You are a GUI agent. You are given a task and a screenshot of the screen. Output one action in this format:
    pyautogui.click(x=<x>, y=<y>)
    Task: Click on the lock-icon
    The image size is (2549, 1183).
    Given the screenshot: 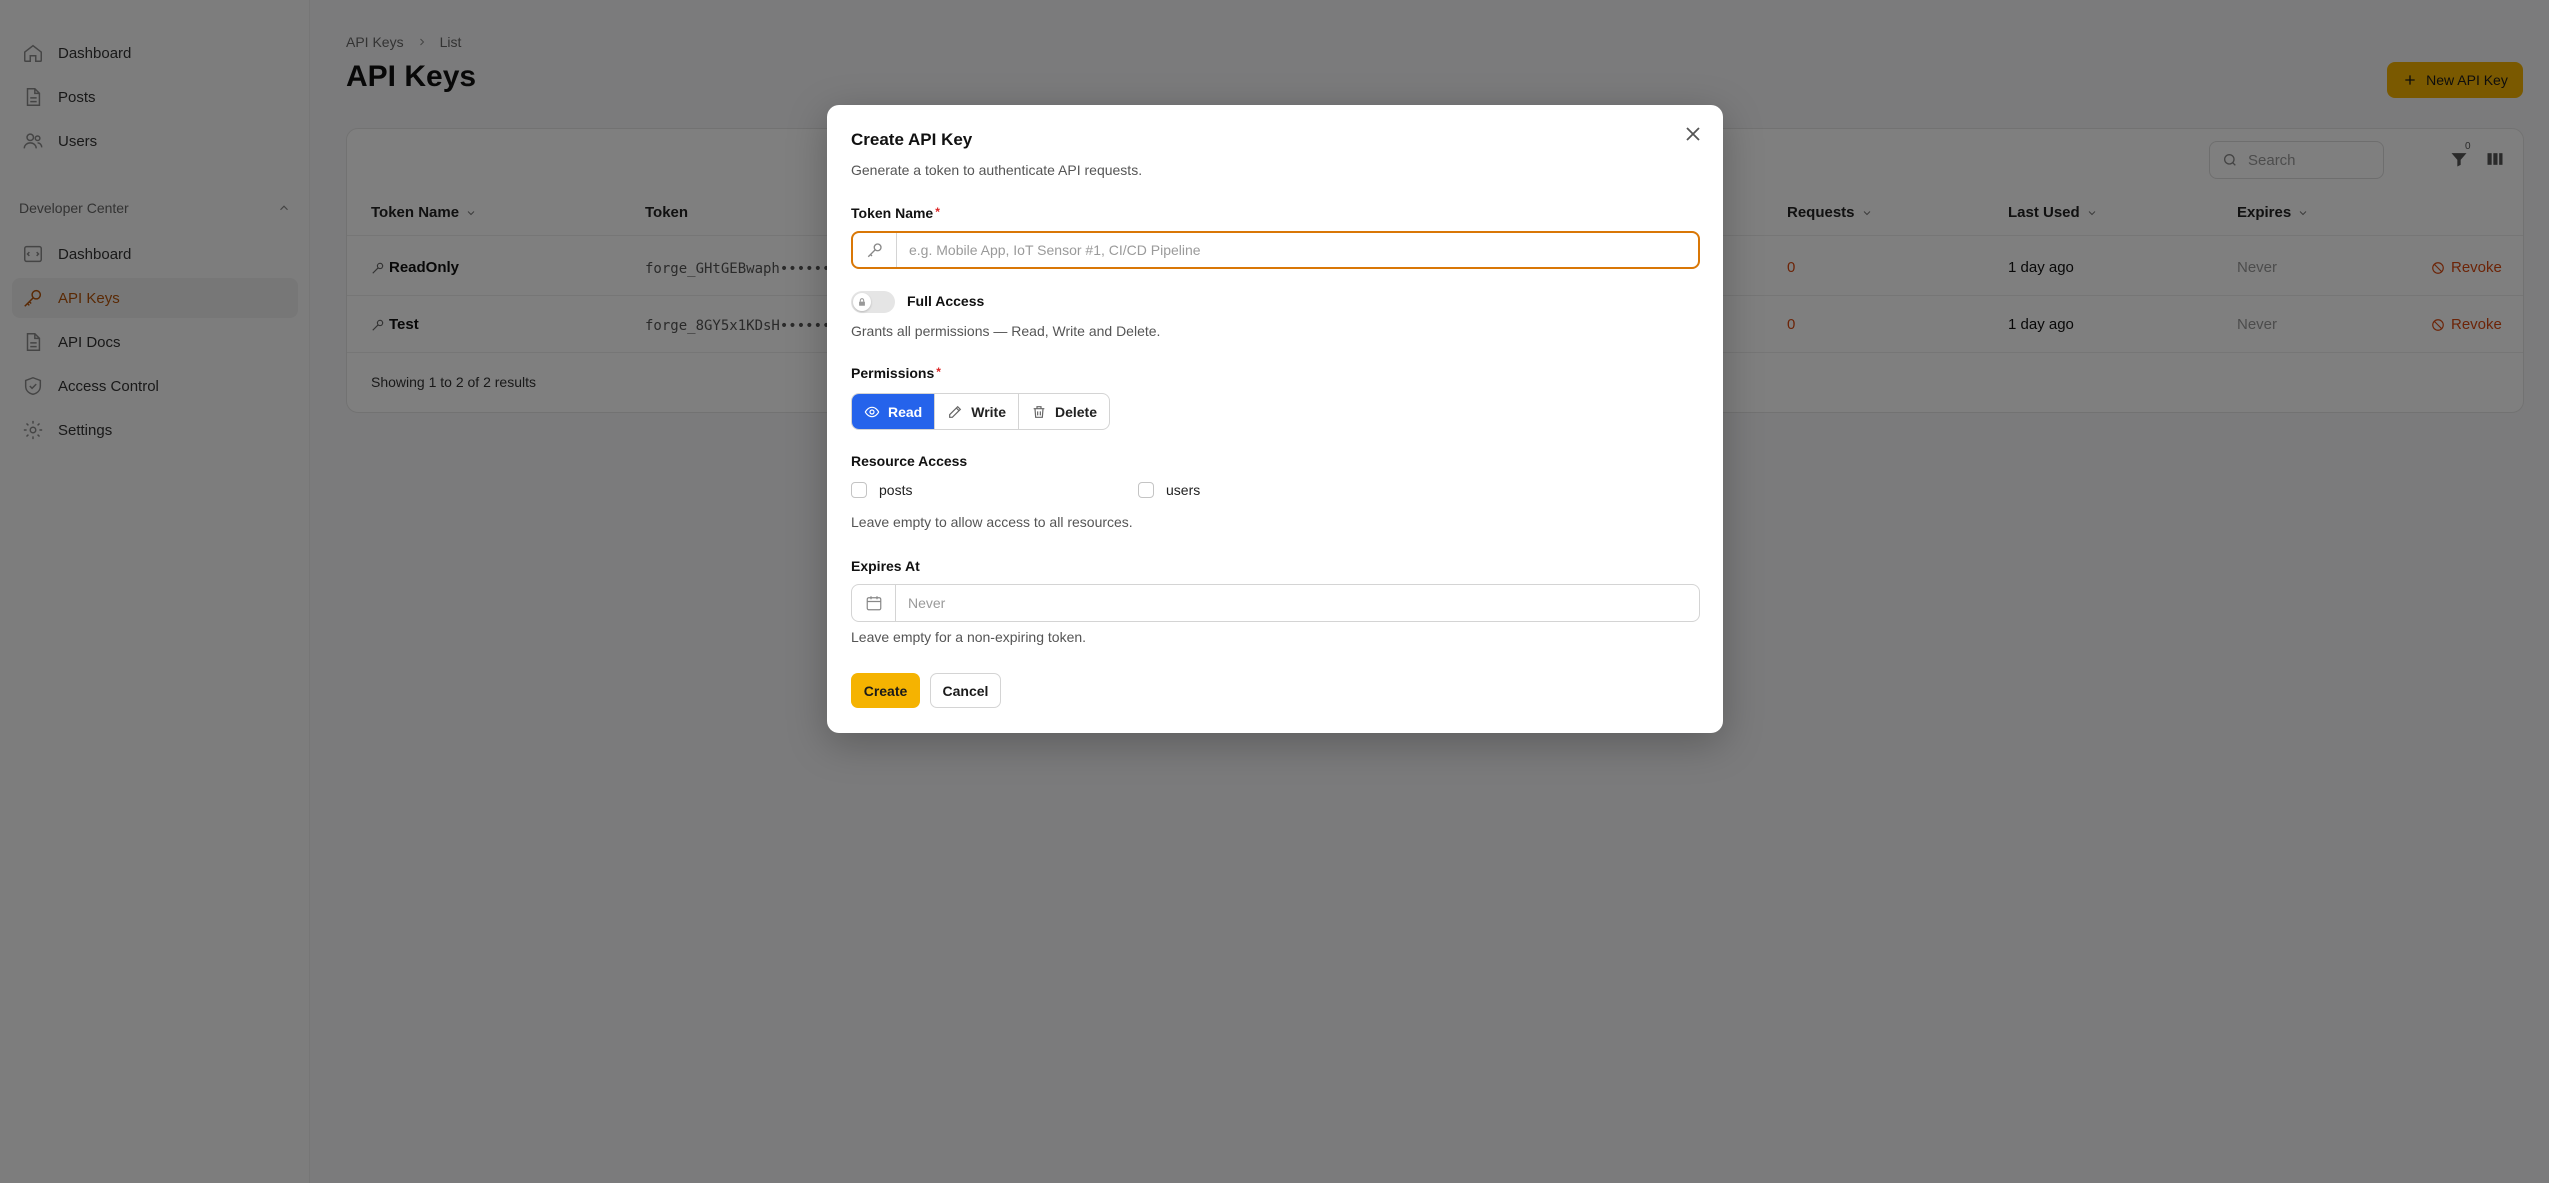 What is the action you would take?
    pyautogui.click(x=862, y=302)
    